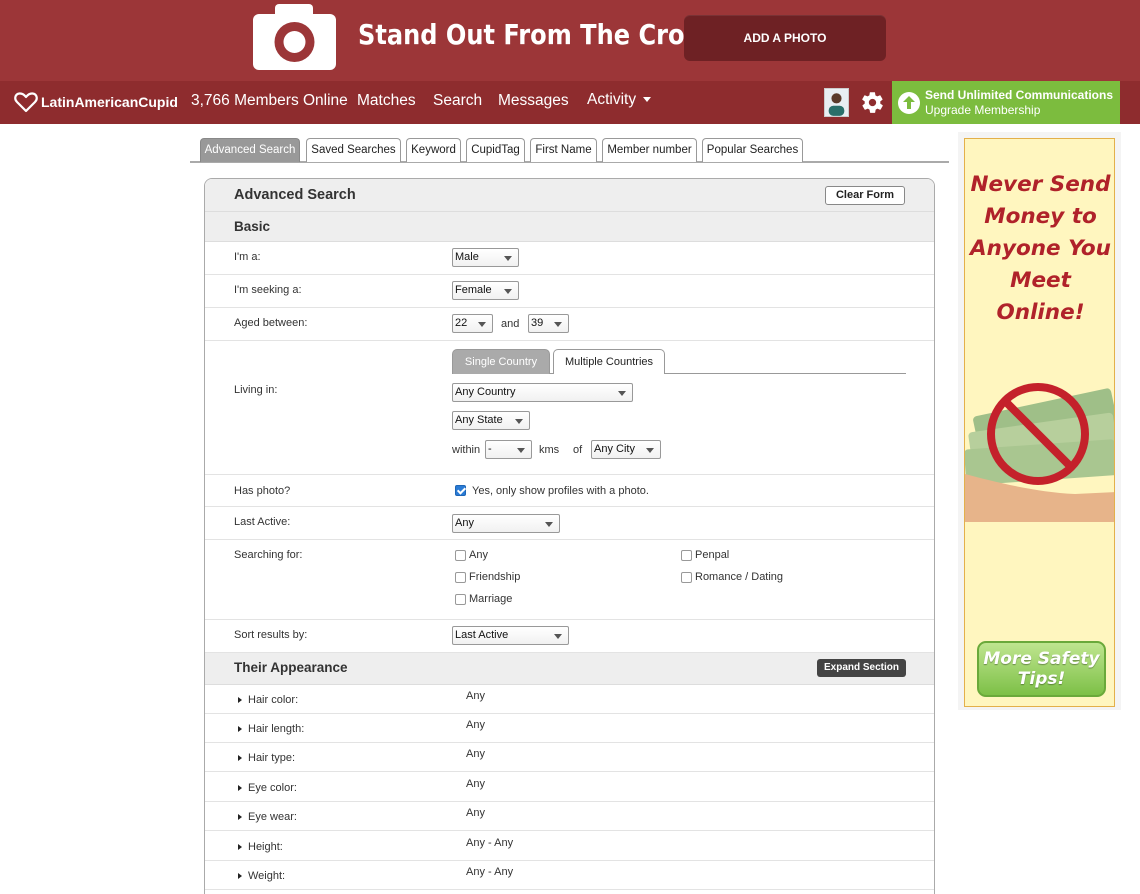 The height and width of the screenshot is (894, 1140). I want to click on members-online-link: 3,766 Members Online, so click(269, 101).